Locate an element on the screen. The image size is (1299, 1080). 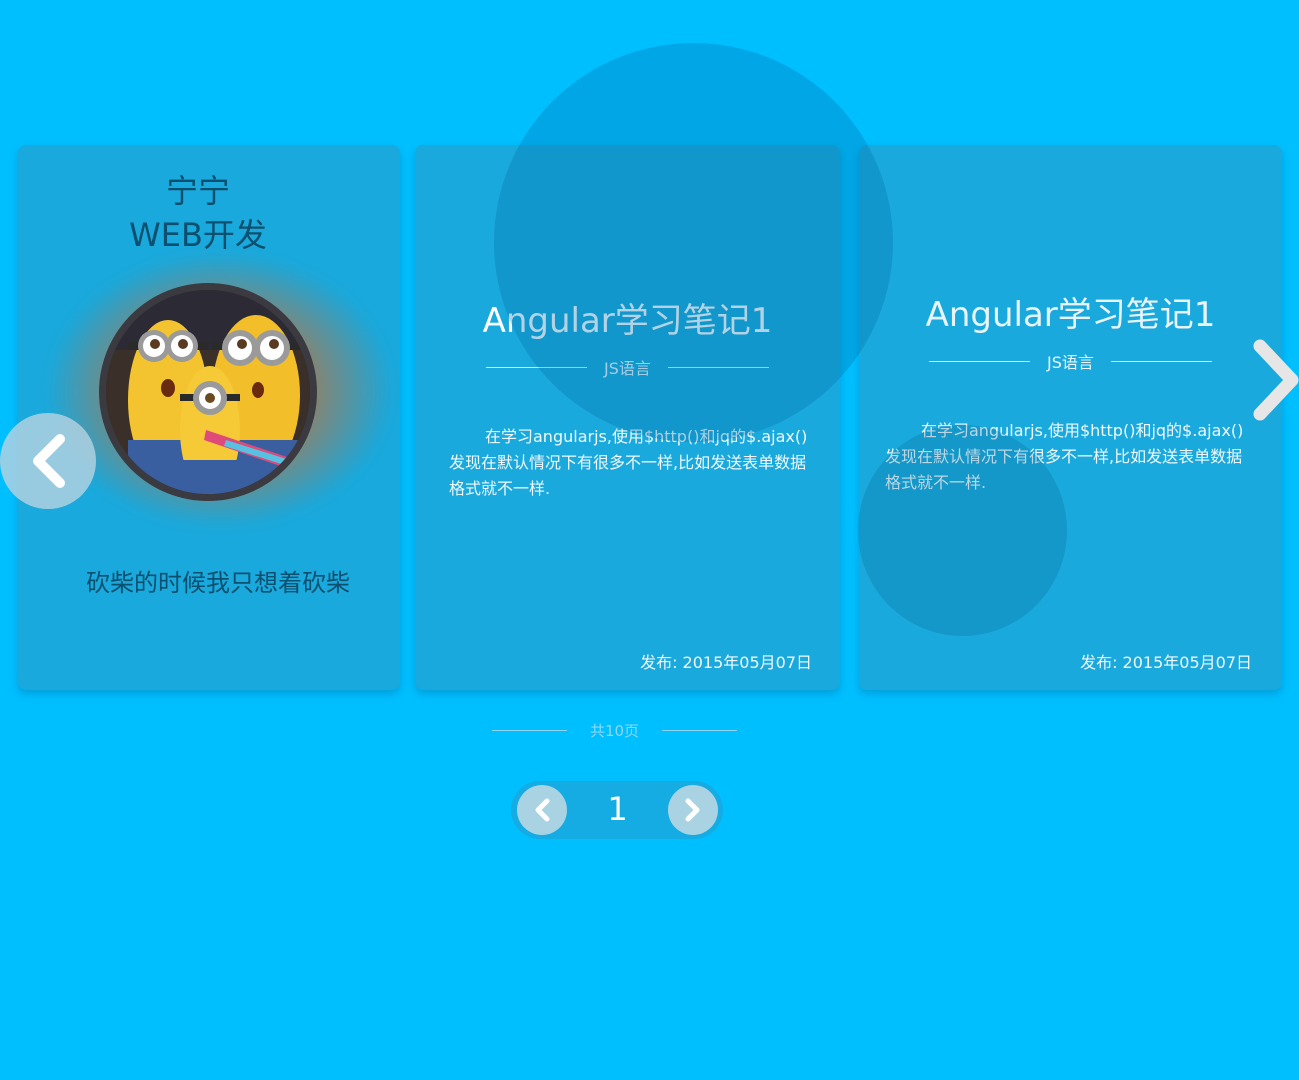
pager-prev-button is located at coordinates (542, 810).